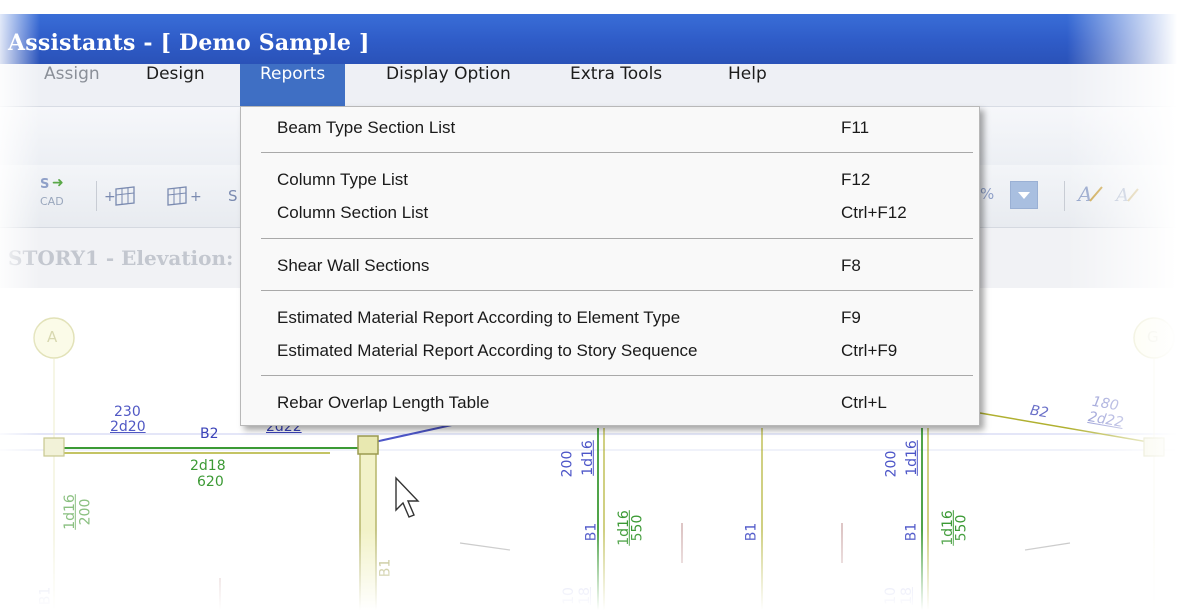 The height and width of the screenshot is (610, 1177). Describe the element at coordinates (747, 85) in the screenshot. I see `menu-help: Help` at that location.